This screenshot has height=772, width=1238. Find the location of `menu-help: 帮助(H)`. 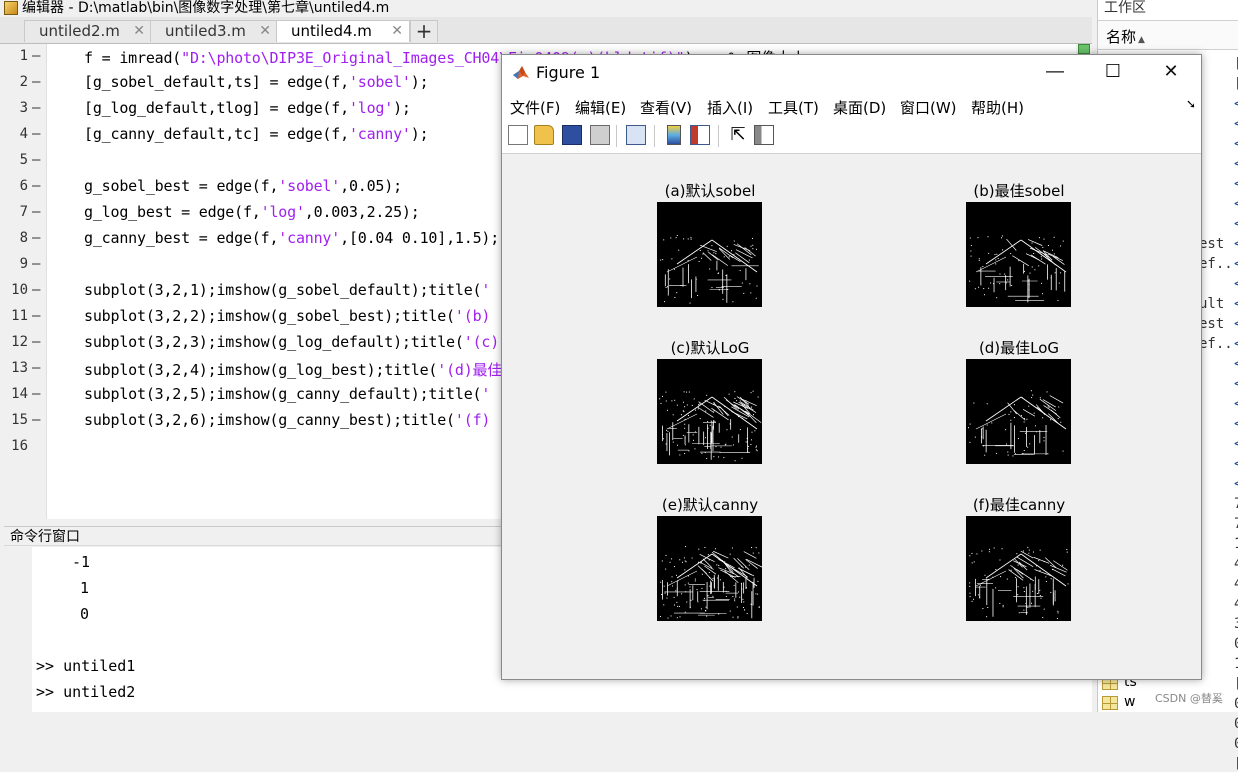

menu-help: 帮助(H) is located at coordinates (997, 107).